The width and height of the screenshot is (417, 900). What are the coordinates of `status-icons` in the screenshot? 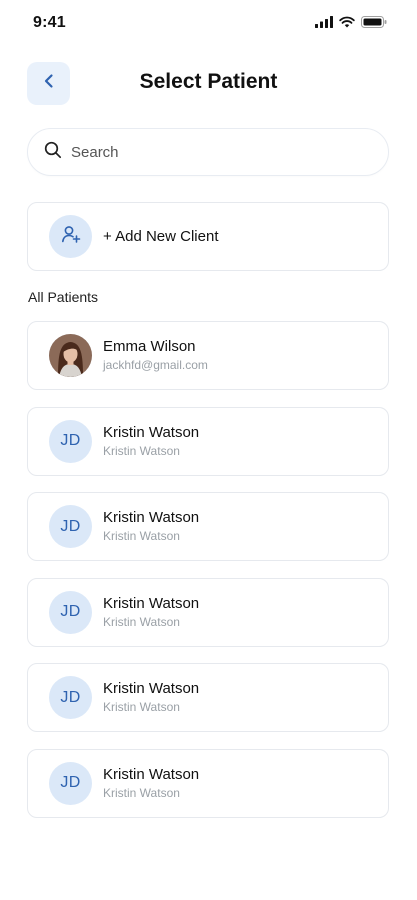 It's located at (351, 22).